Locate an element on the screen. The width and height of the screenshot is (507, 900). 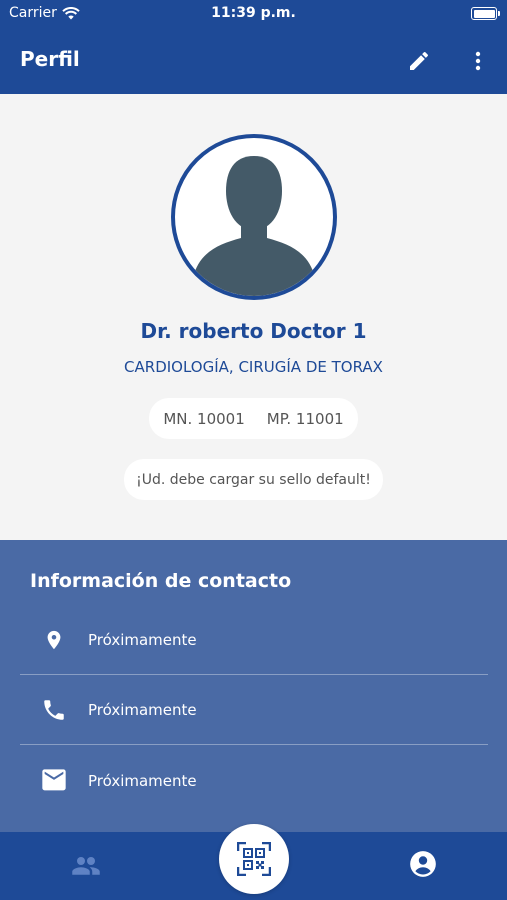
contact-row-address: Próximamente is located at coordinates (254, 640).